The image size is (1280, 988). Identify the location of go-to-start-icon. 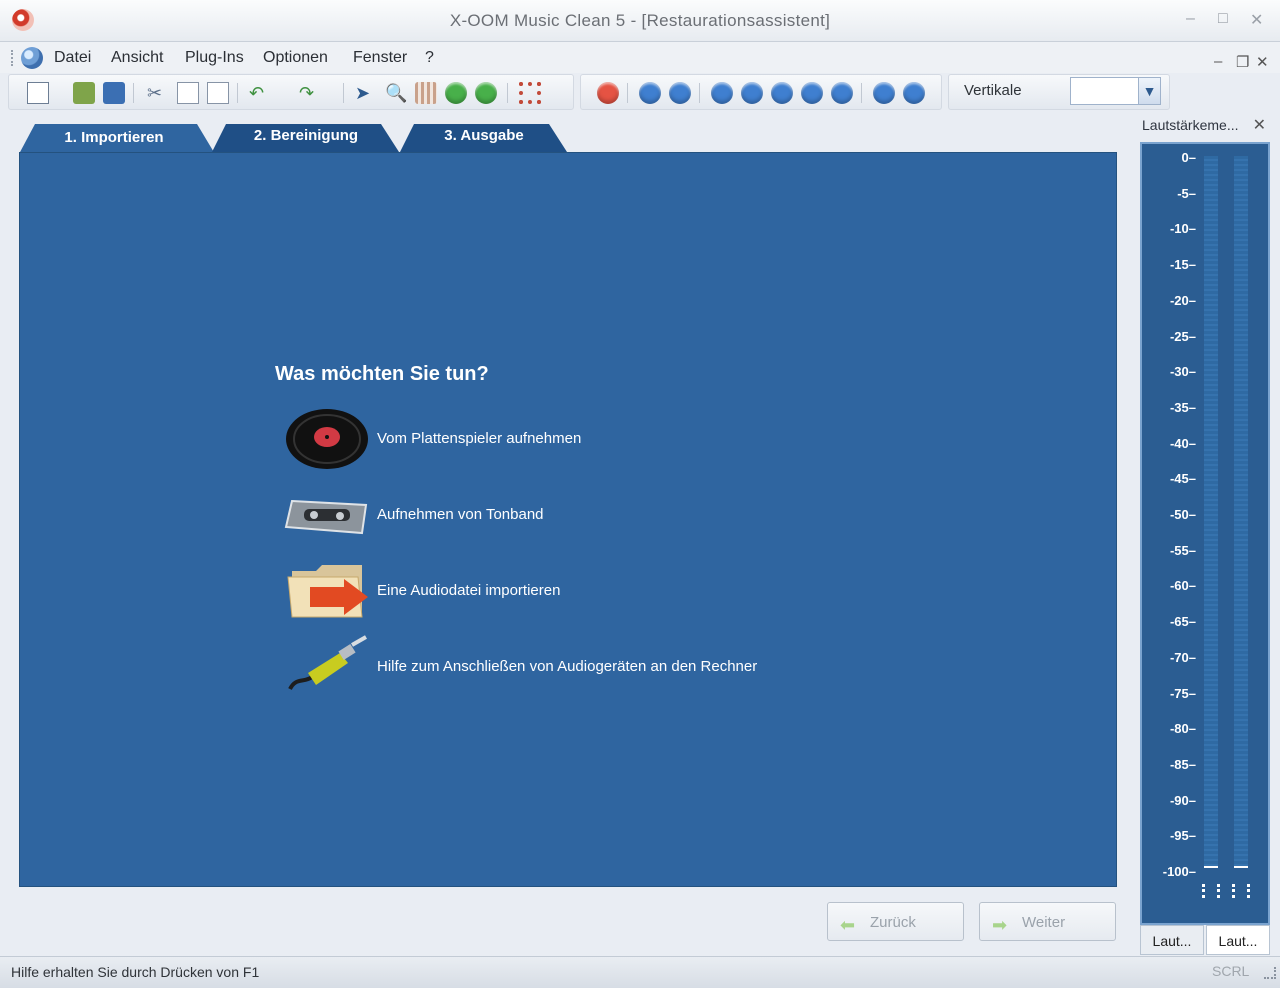
(650, 93).